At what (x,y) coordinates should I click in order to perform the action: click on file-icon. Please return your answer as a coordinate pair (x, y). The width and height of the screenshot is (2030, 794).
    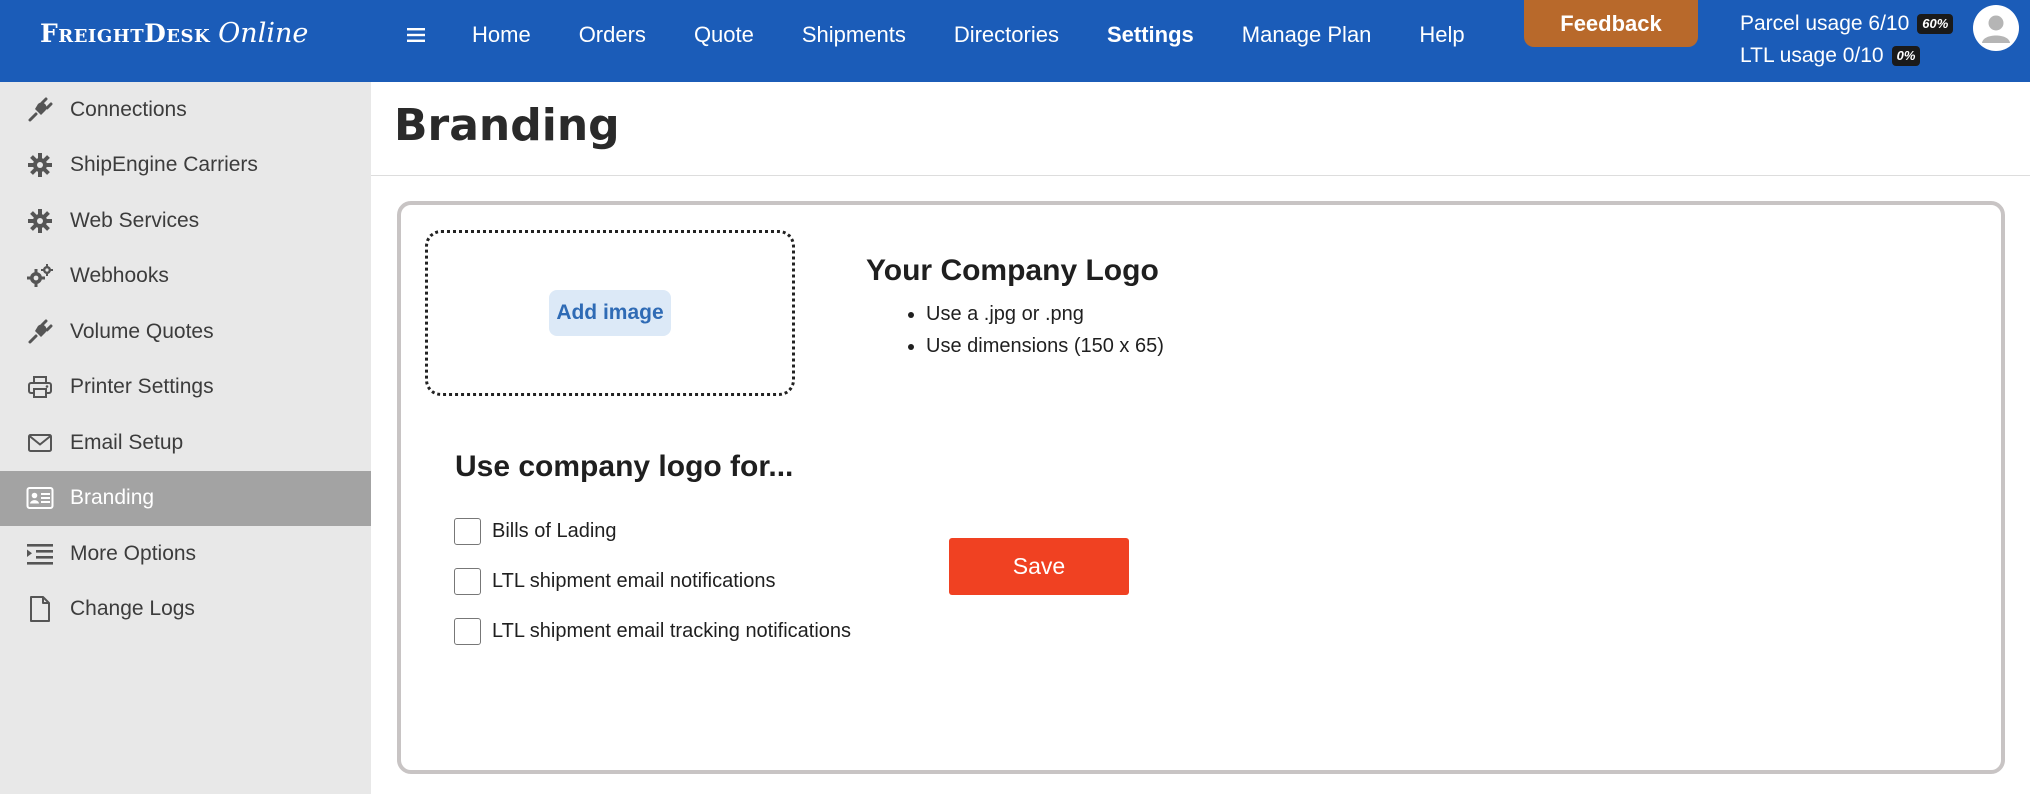
    Looking at the image, I should click on (40, 609).